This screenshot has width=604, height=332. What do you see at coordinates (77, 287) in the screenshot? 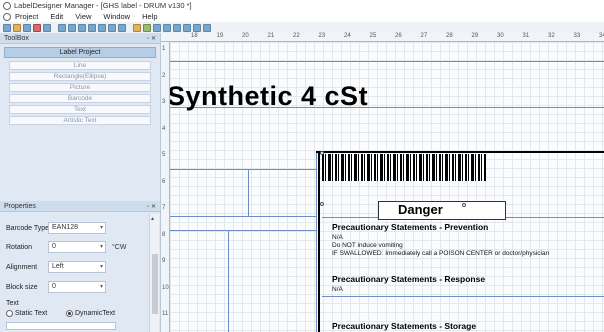
I see `block-size-input: 0 ▾` at bounding box center [77, 287].